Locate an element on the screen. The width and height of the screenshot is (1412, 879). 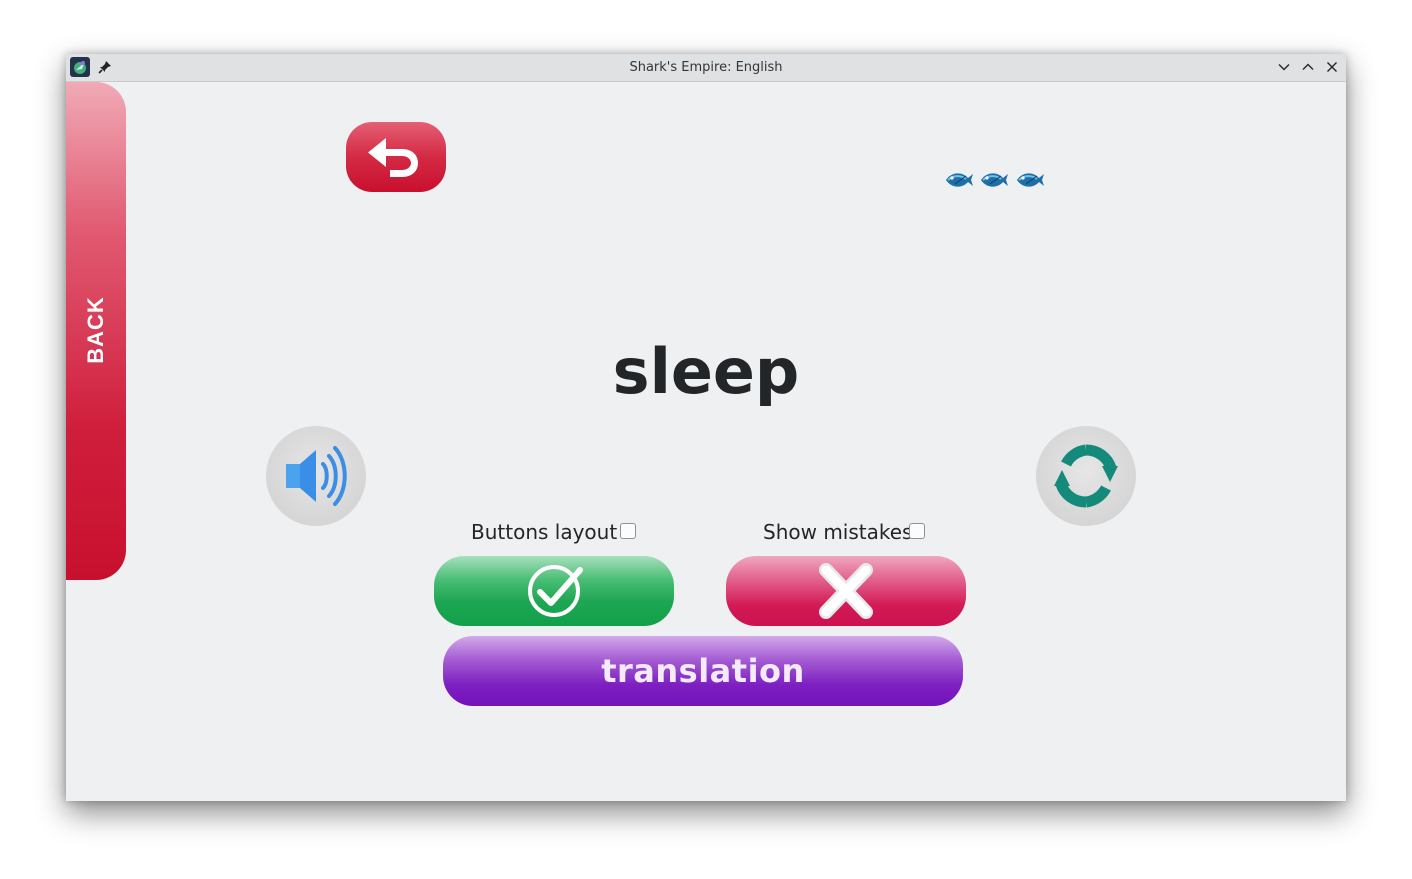
check-circle-icon is located at coordinates (555, 591).